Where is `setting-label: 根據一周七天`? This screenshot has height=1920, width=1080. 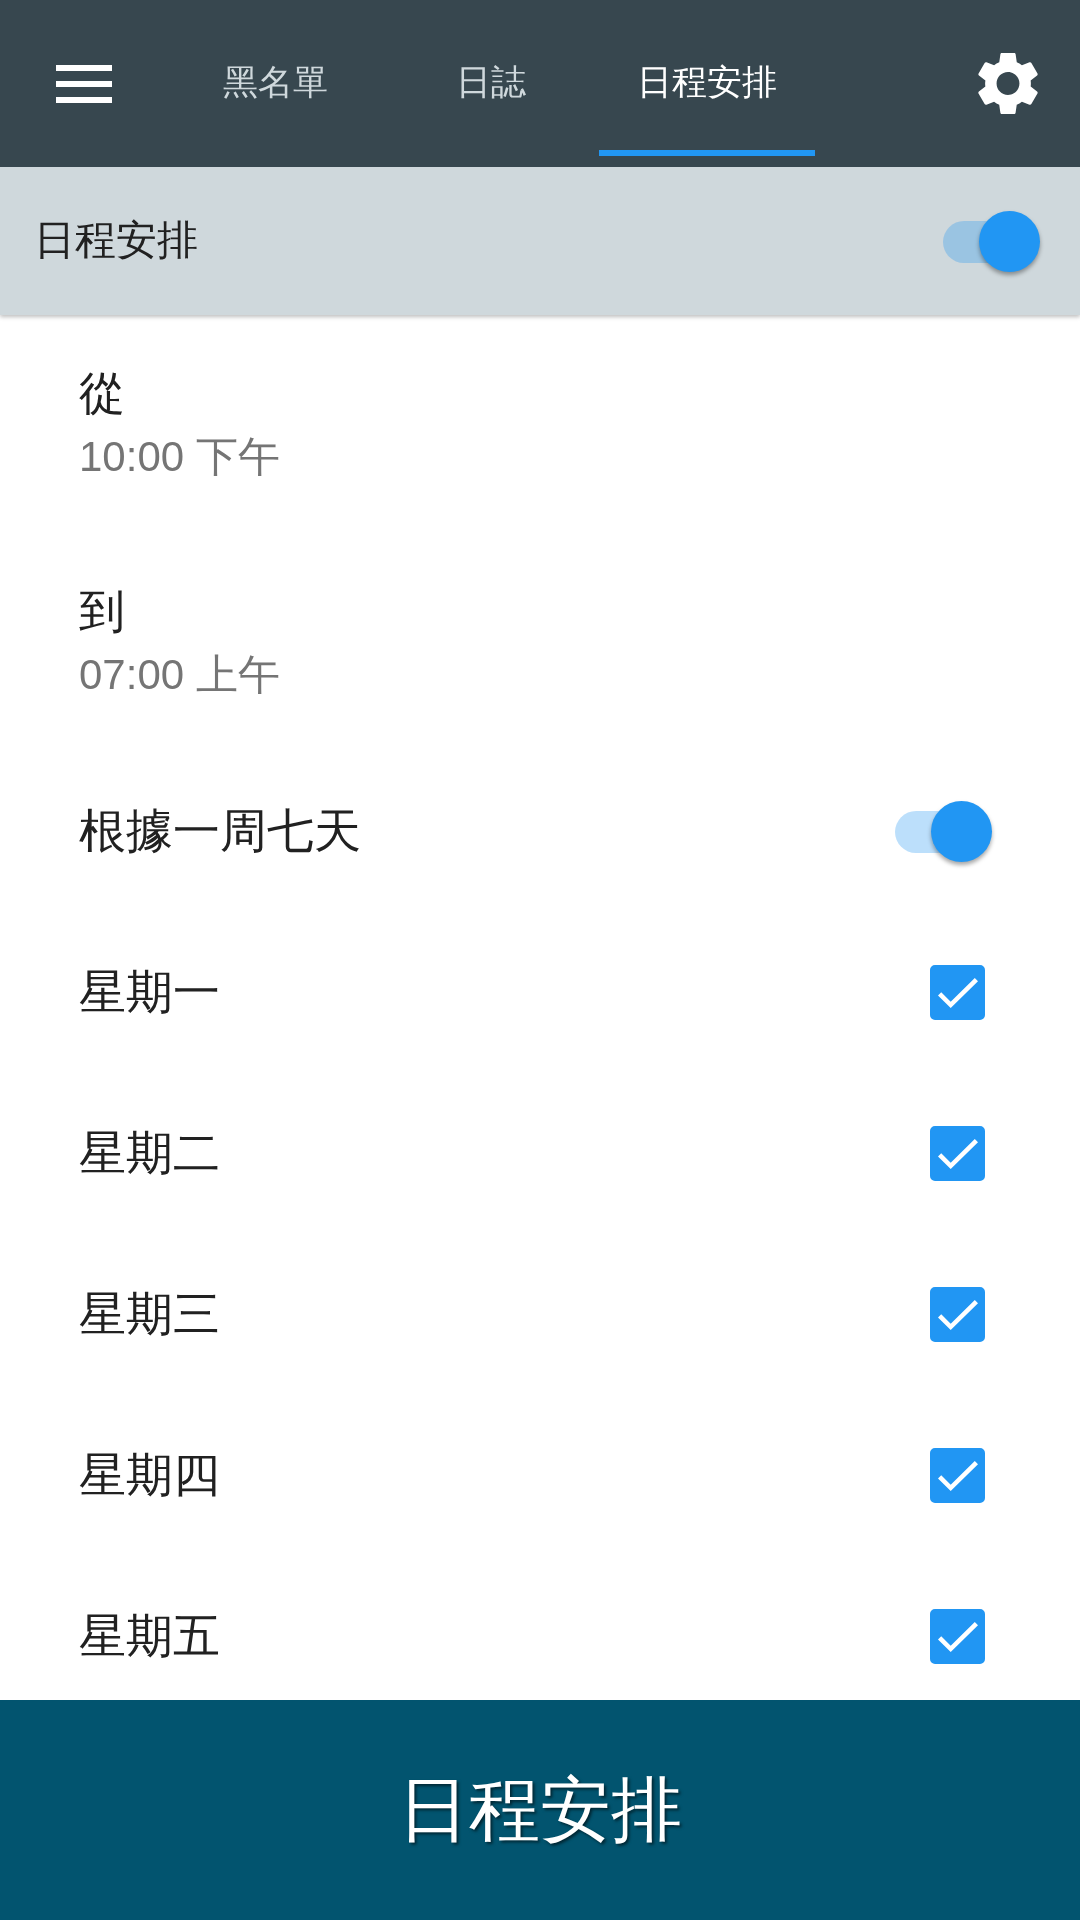 setting-label: 根據一周七天 is located at coordinates (220, 831).